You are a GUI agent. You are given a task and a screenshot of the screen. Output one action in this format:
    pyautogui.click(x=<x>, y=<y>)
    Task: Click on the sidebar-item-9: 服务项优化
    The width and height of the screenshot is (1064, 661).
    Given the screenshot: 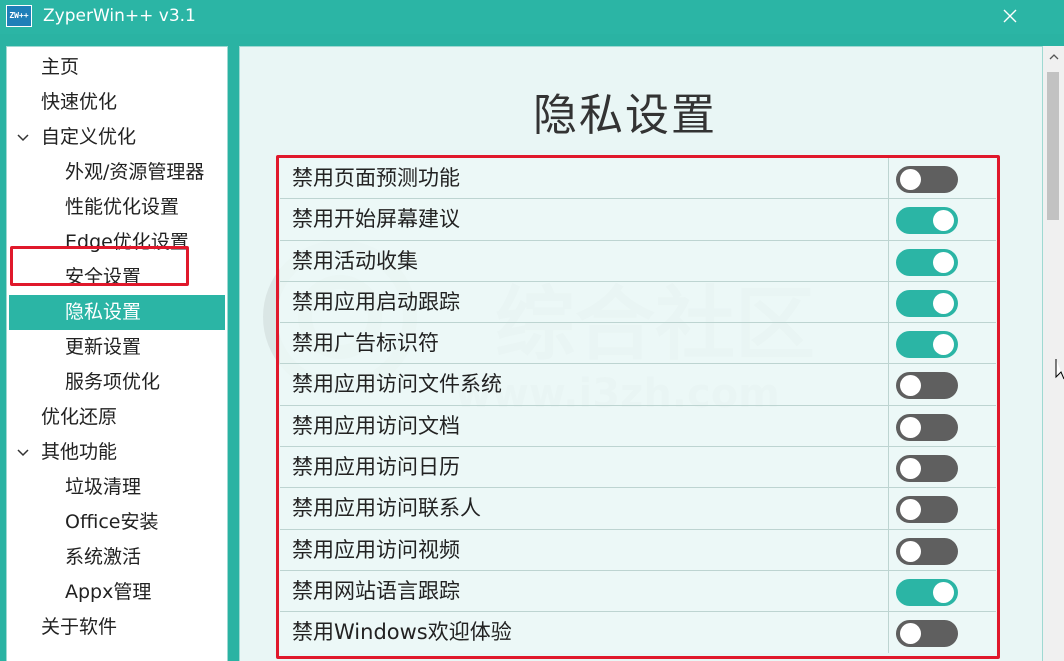 What is the action you would take?
    pyautogui.click(x=112, y=382)
    